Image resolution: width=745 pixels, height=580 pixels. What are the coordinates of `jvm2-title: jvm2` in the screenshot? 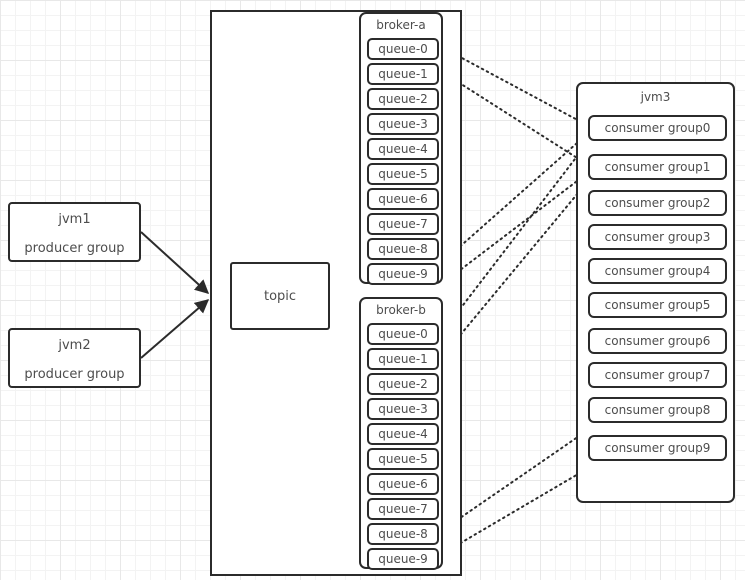 It's located at (74, 345).